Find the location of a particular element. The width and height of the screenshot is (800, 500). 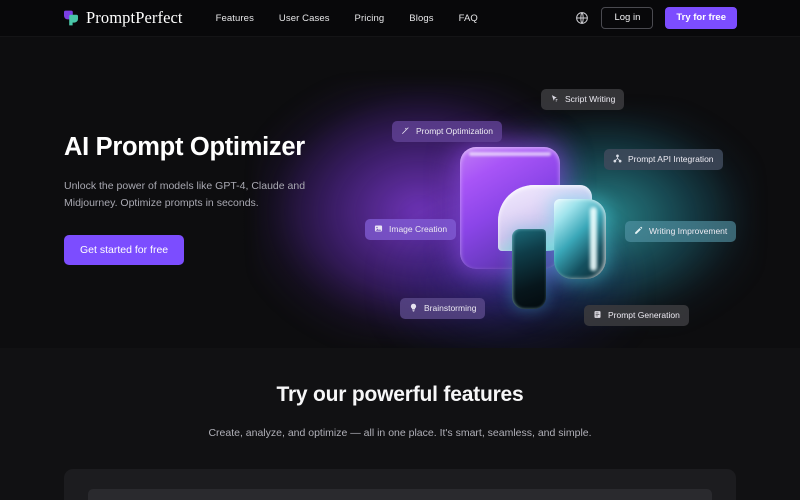

pill-script-writing: Script Writing is located at coordinates (583, 99).